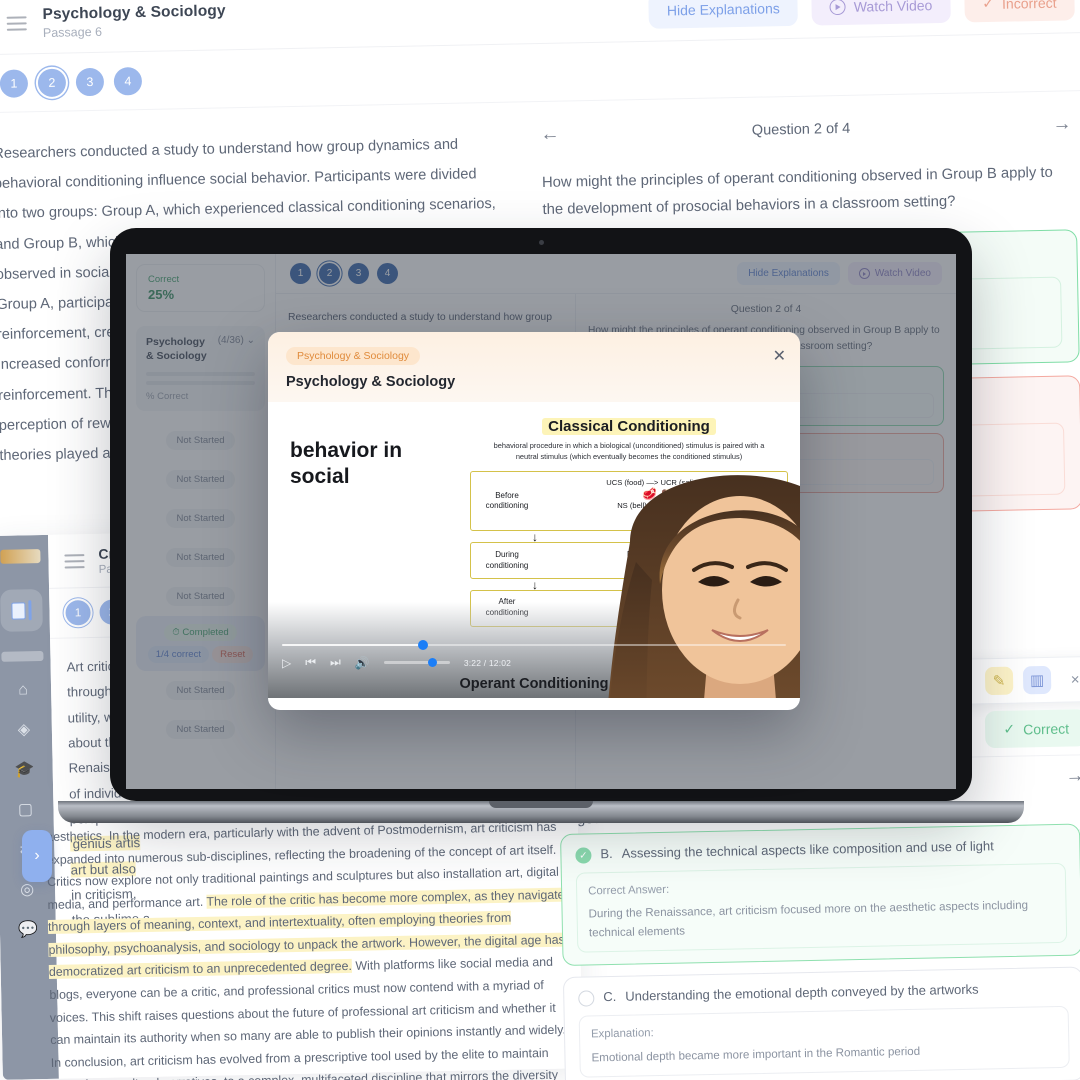 The height and width of the screenshot is (1080, 1080). Describe the element at coordinates (233, 655) in the screenshot. I see `reset-button: Reset` at that location.